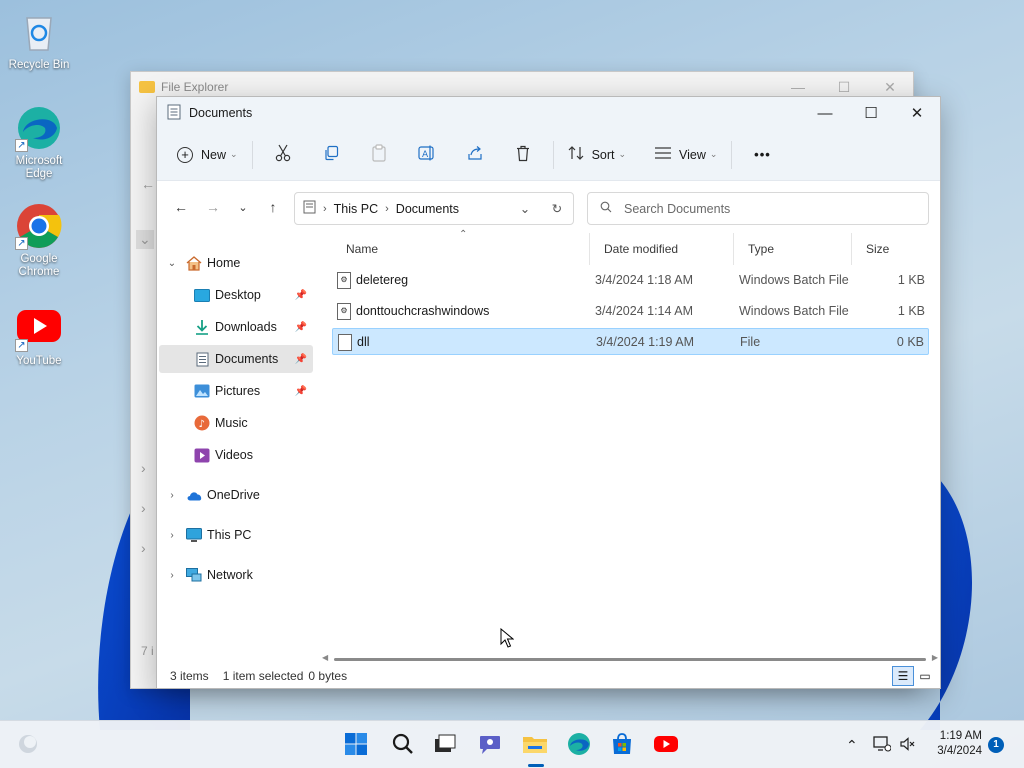  Describe the element at coordinates (959, 744) in the screenshot. I see `clock: 1:19 AM 3/4/2024` at that location.